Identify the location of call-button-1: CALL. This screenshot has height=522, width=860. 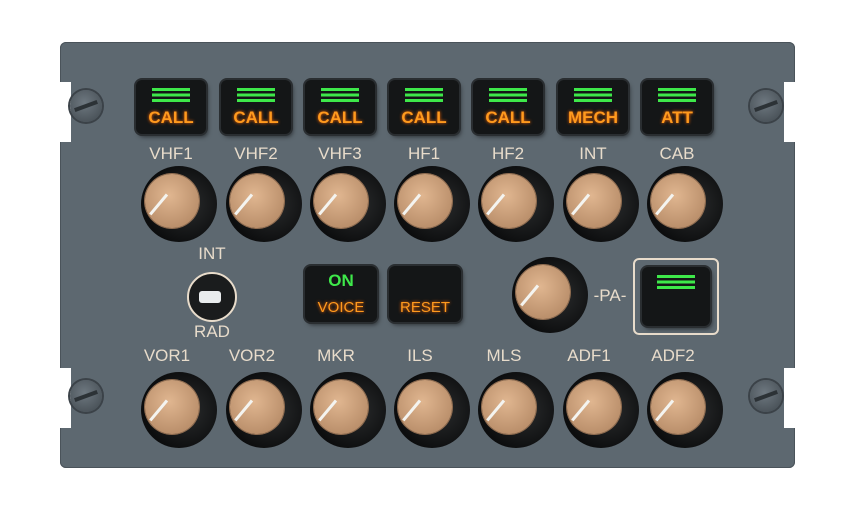
(256, 107).